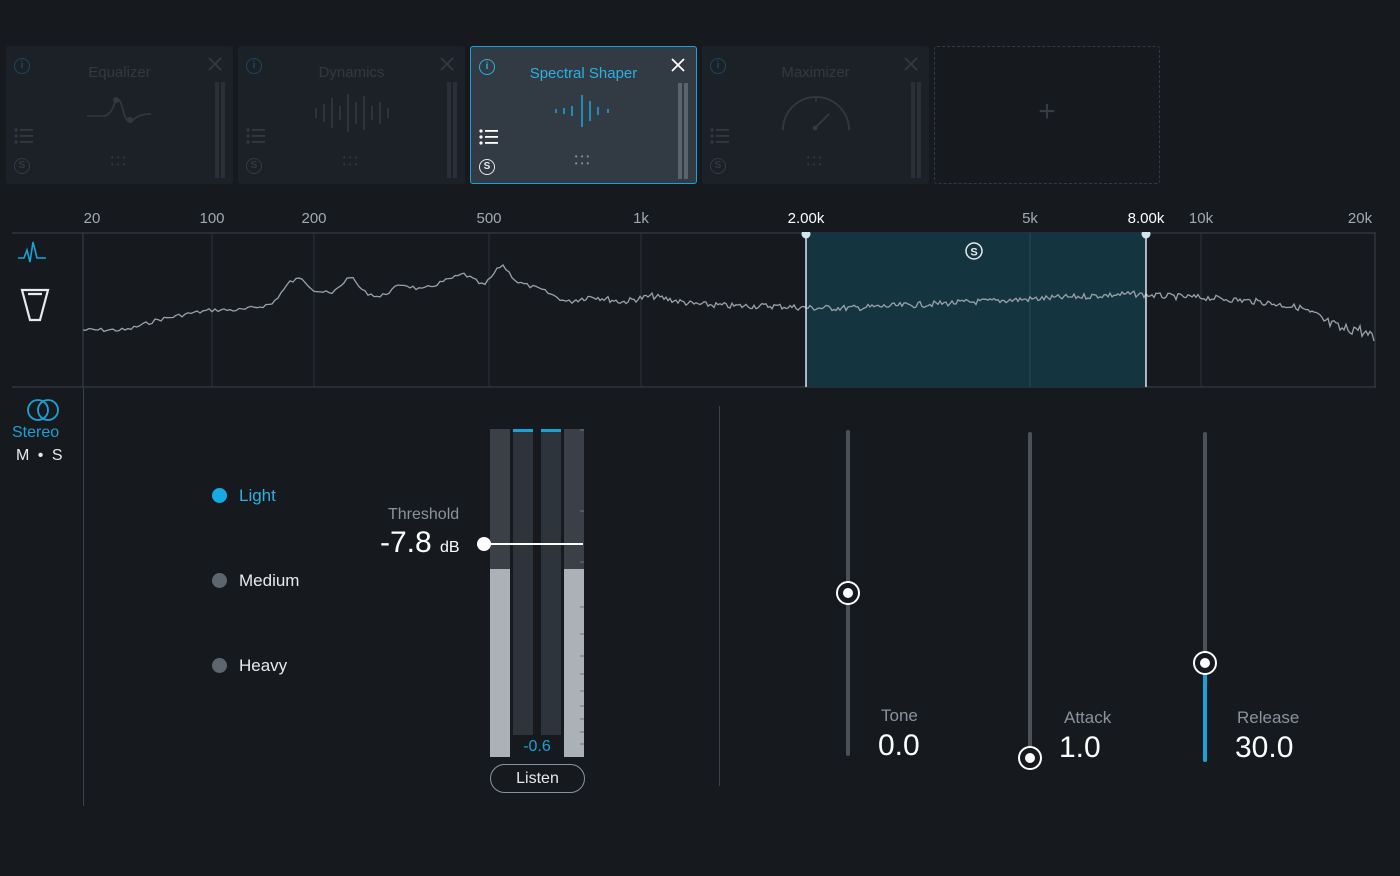  Describe the element at coordinates (484, 544) in the screenshot. I see `threshold-handle` at that location.